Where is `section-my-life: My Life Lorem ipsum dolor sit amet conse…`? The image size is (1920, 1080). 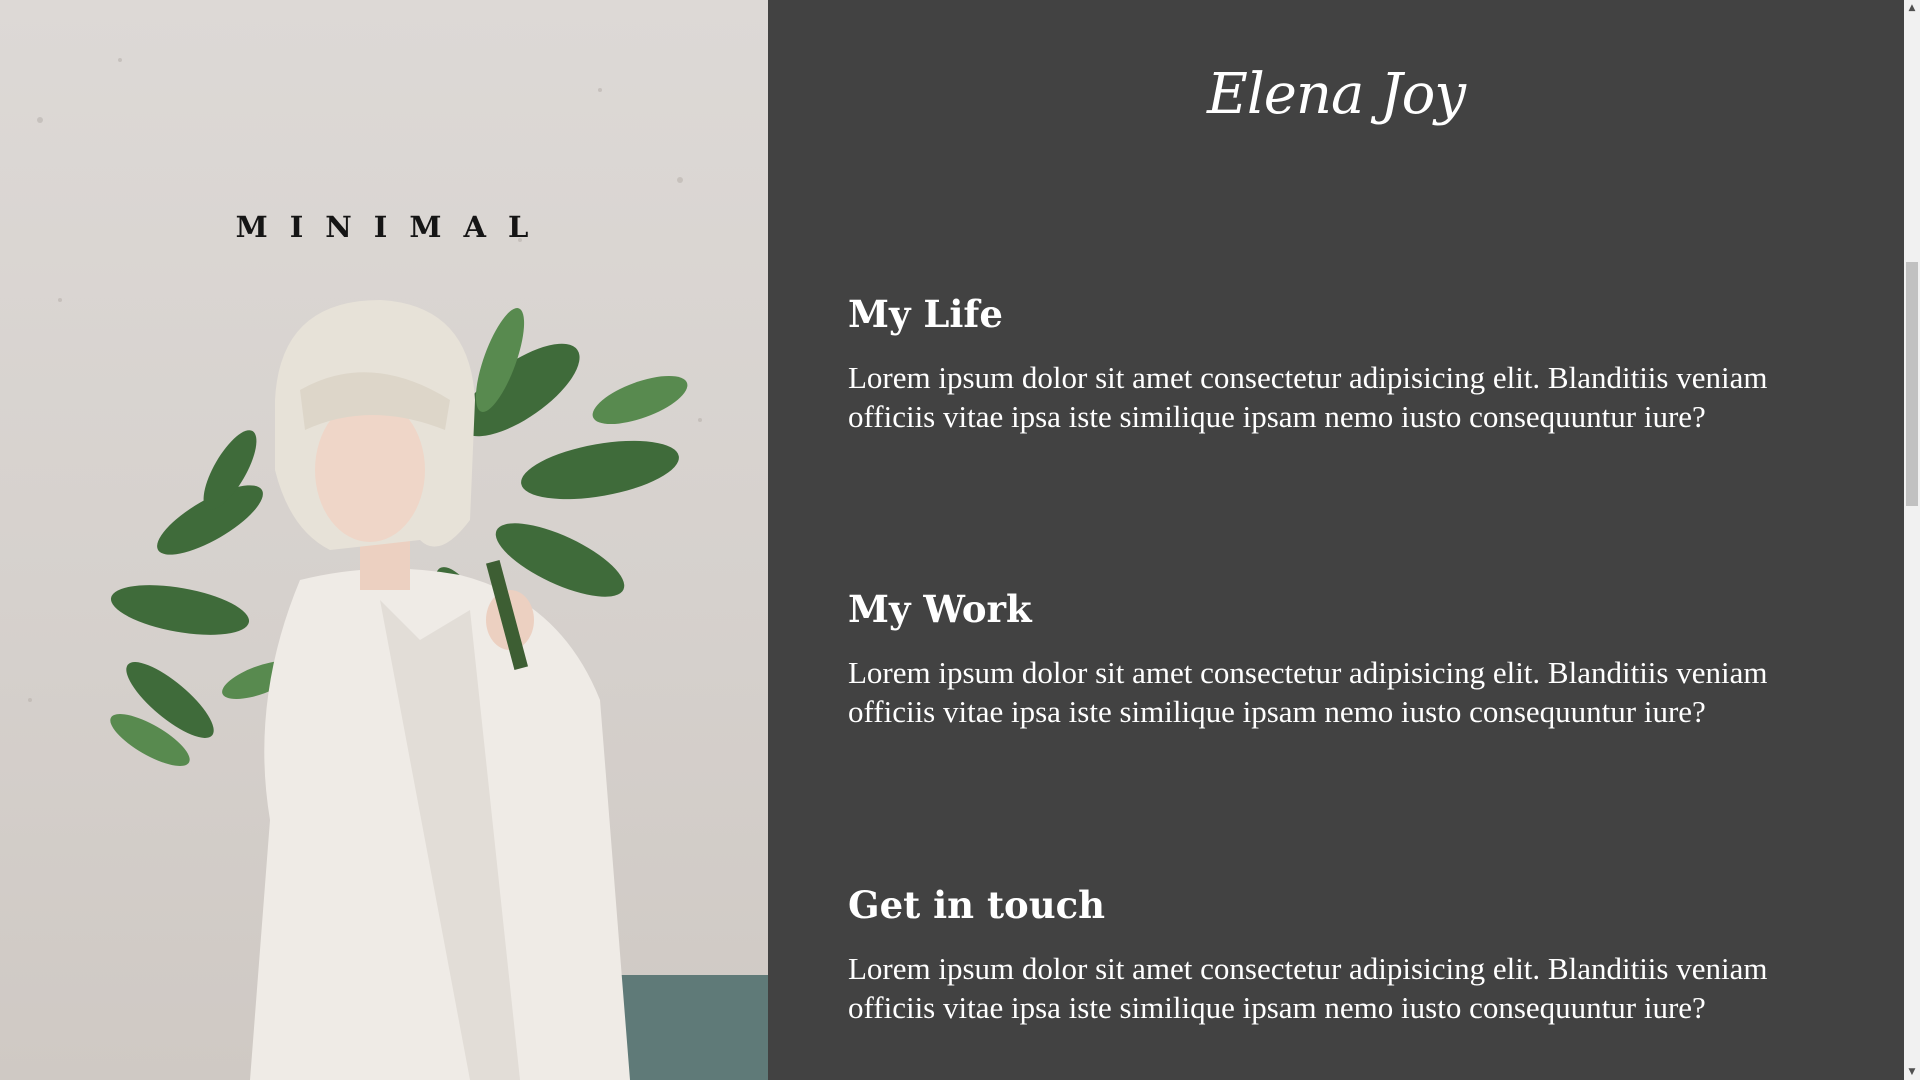 section-my-life: My Life Lorem ipsum dolor sit amet conse… is located at coordinates (1343, 364).